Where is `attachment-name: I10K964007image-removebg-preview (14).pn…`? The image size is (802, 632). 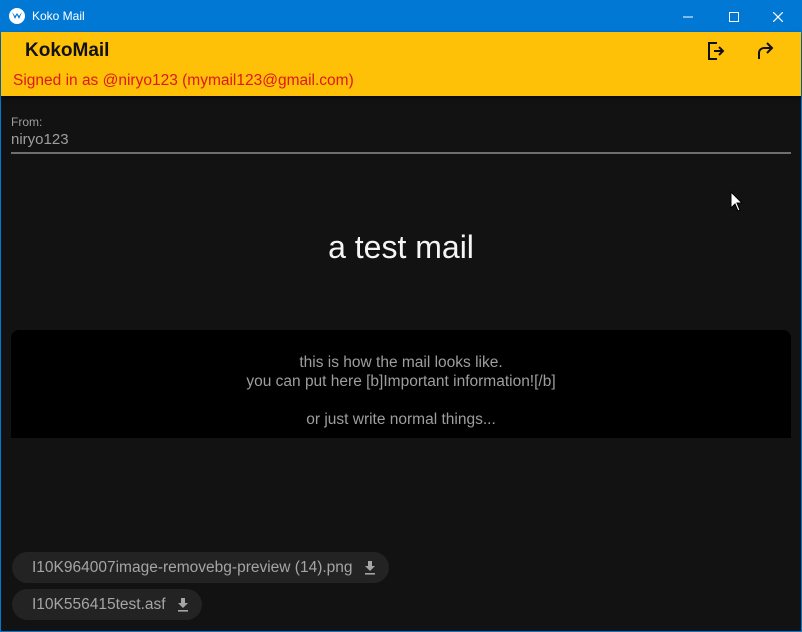
attachment-name: I10K964007image-removebg-preview (14).pn… is located at coordinates (192, 567).